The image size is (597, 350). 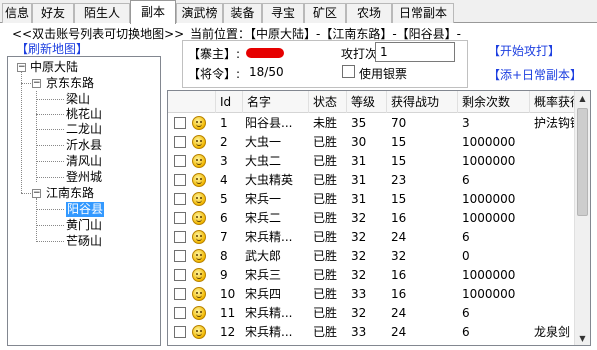 I want to click on table-row: 11 宋兵精... 已胜 32 24 6, so click(x=372, y=313).